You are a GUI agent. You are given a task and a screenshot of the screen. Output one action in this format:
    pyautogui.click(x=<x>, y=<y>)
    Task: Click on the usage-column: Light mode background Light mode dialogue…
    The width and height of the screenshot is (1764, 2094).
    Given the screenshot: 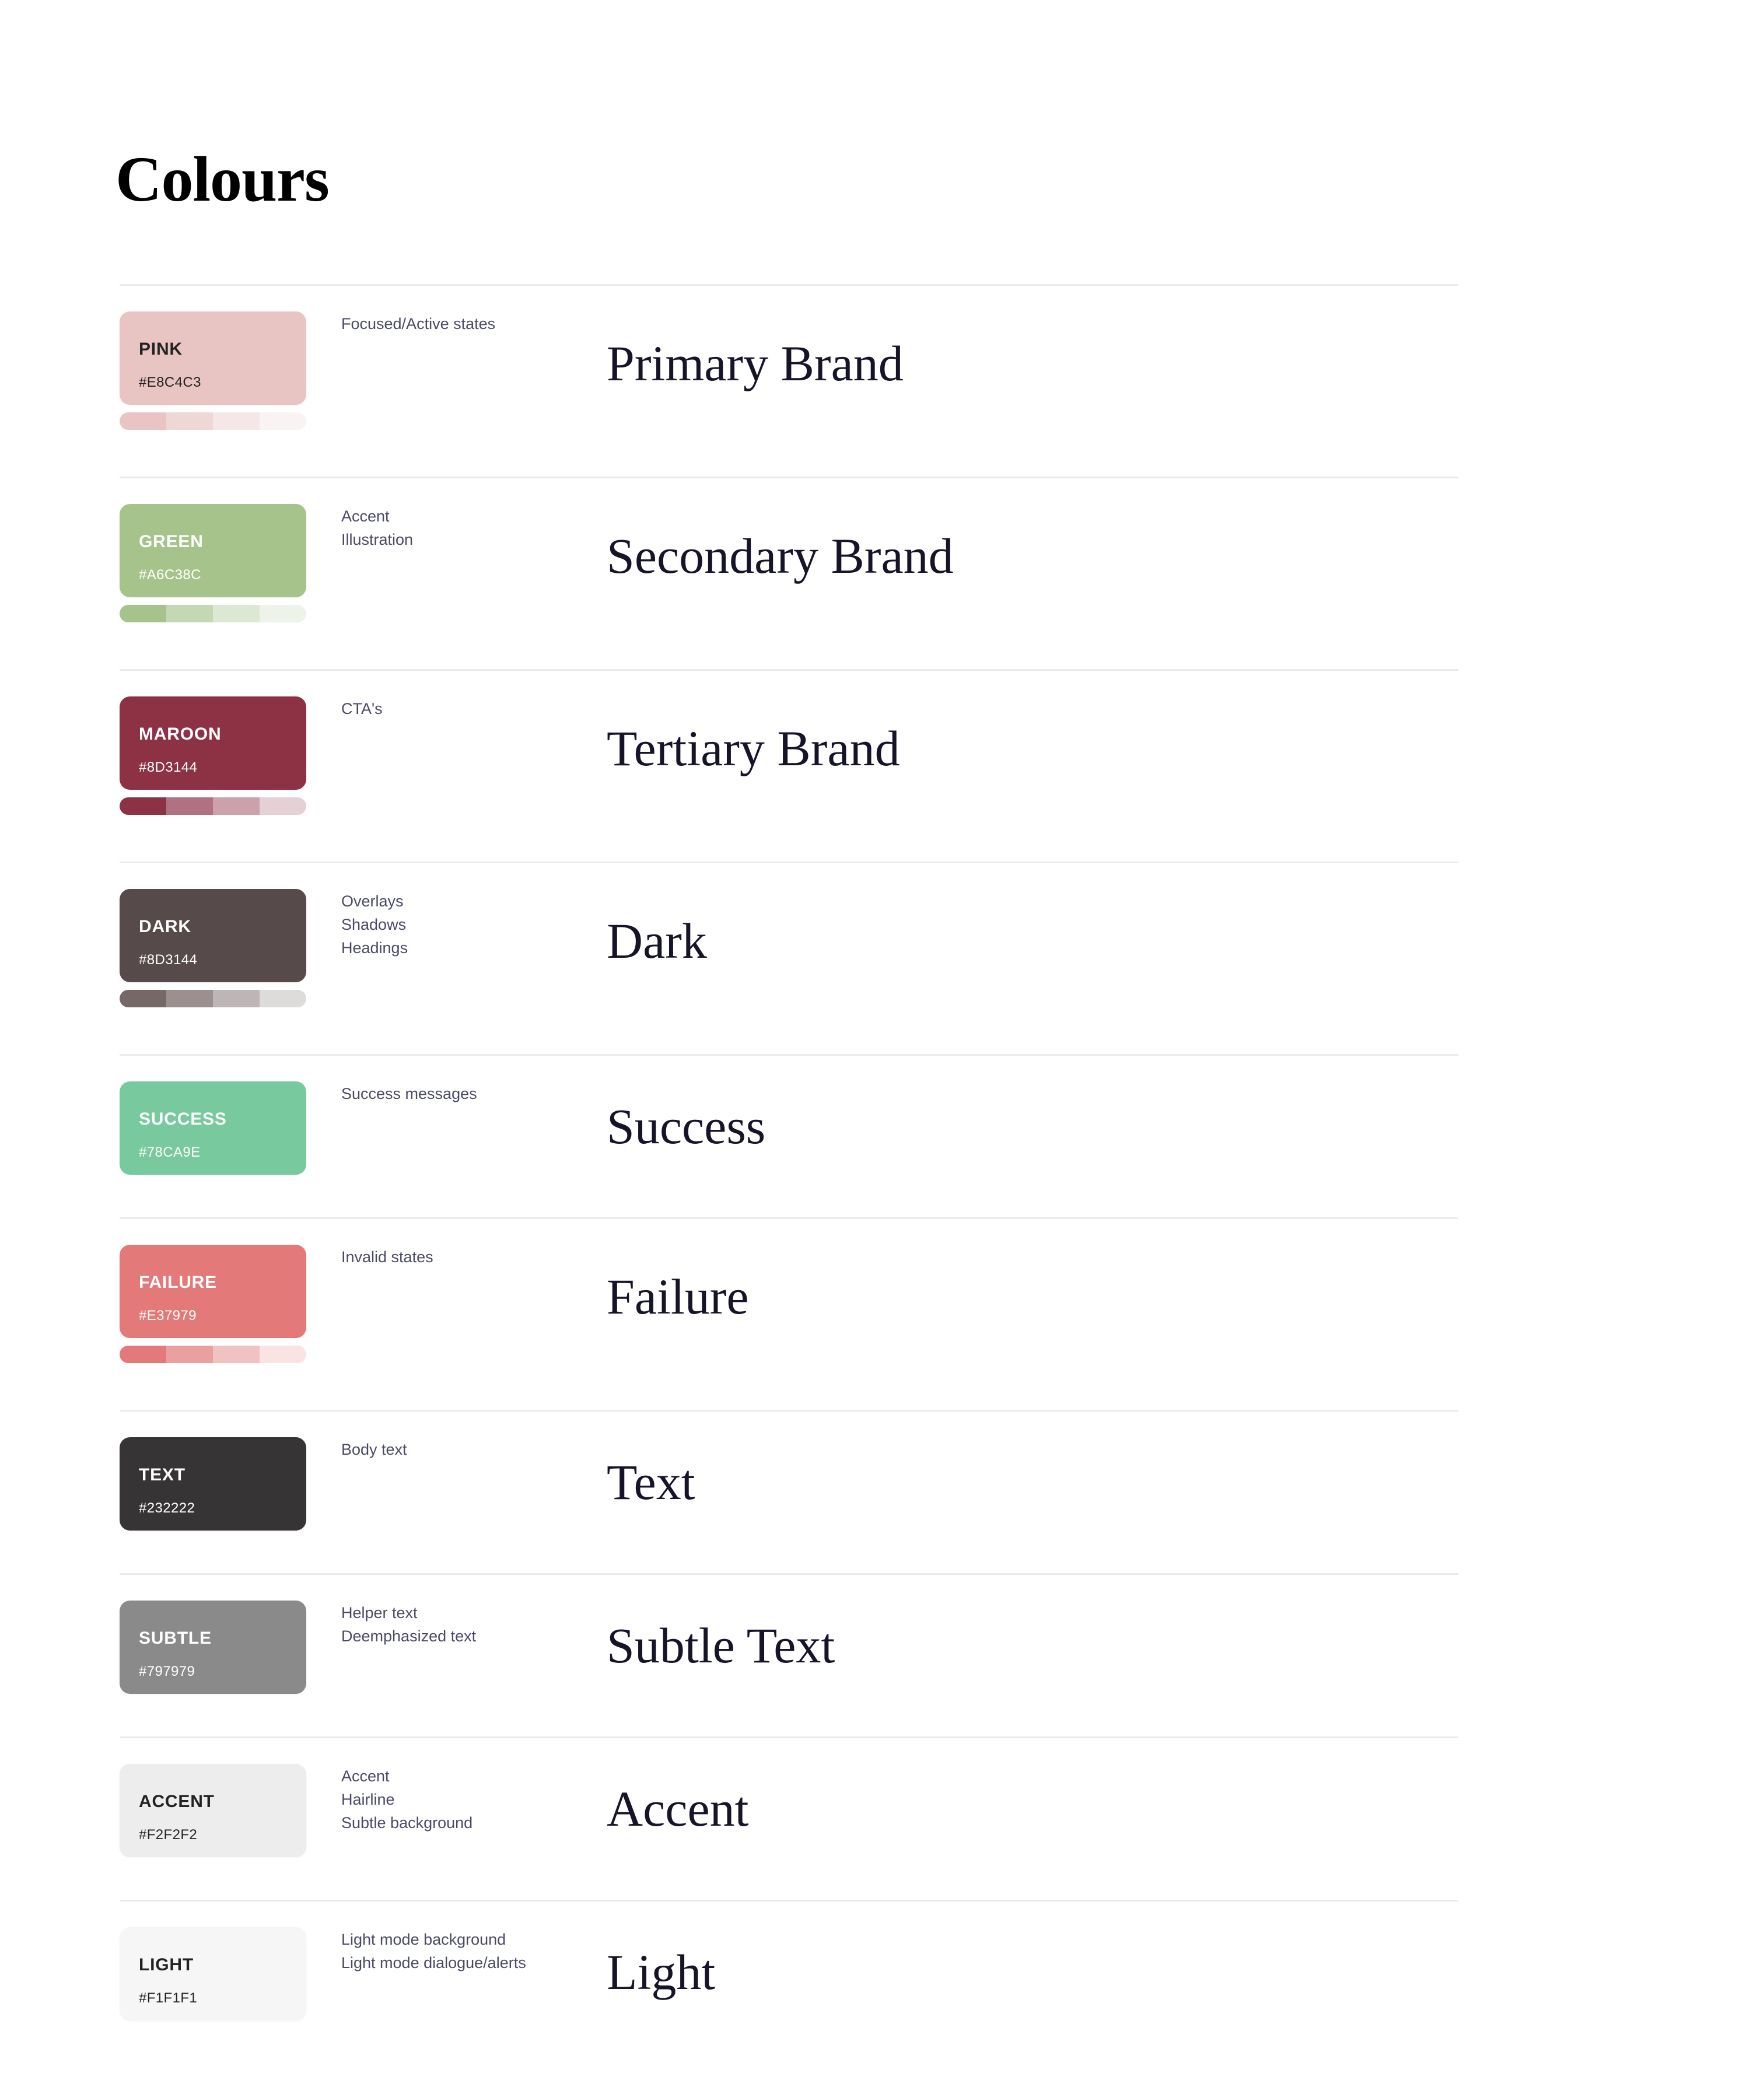 What is the action you would take?
    pyautogui.click(x=473, y=1951)
    